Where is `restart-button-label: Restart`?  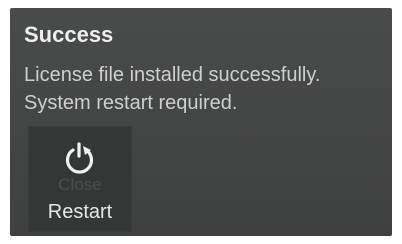 restart-button-label: Restart is located at coordinates (80, 212).